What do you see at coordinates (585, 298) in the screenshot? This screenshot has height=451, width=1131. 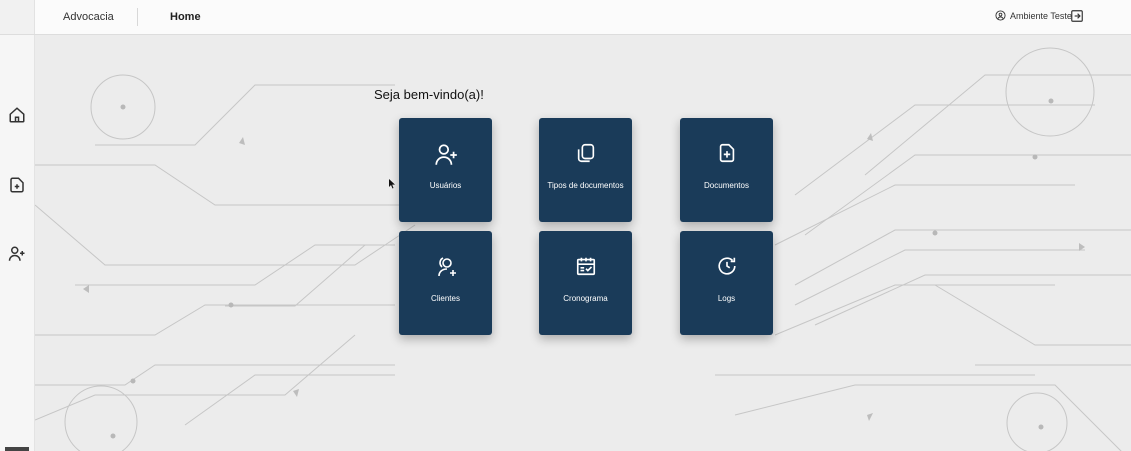 I see `tile-label: Cronograma` at bounding box center [585, 298].